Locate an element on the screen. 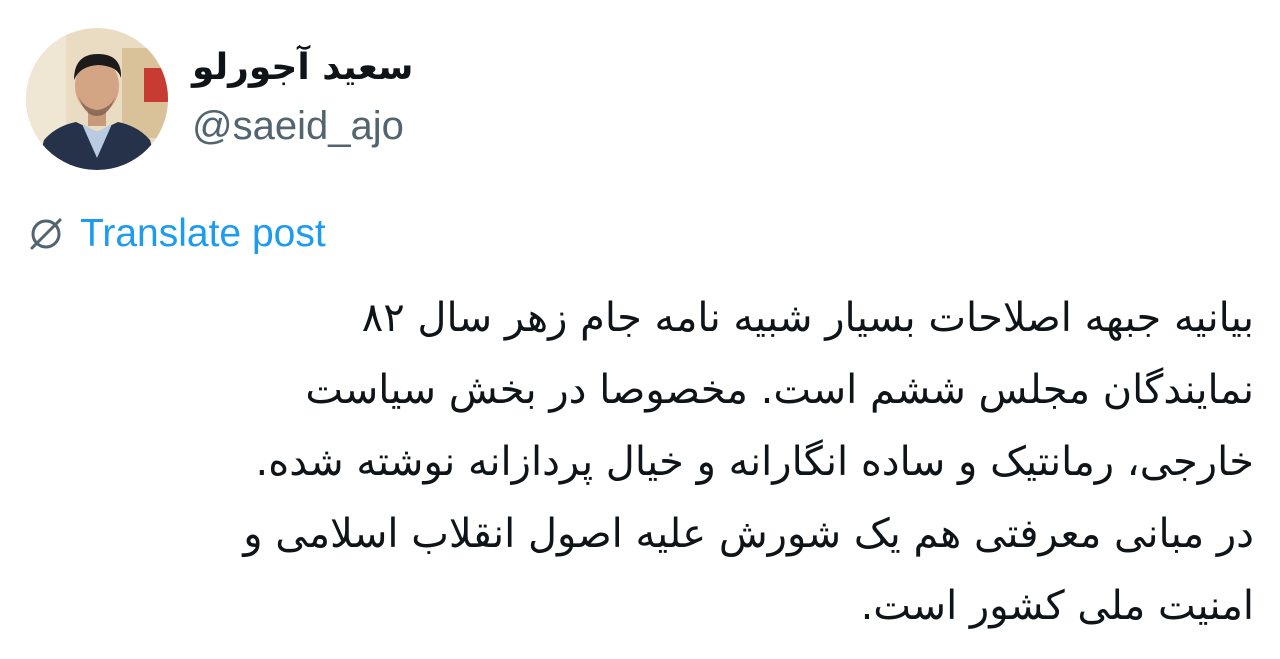  avatar-image is located at coordinates (97, 98).